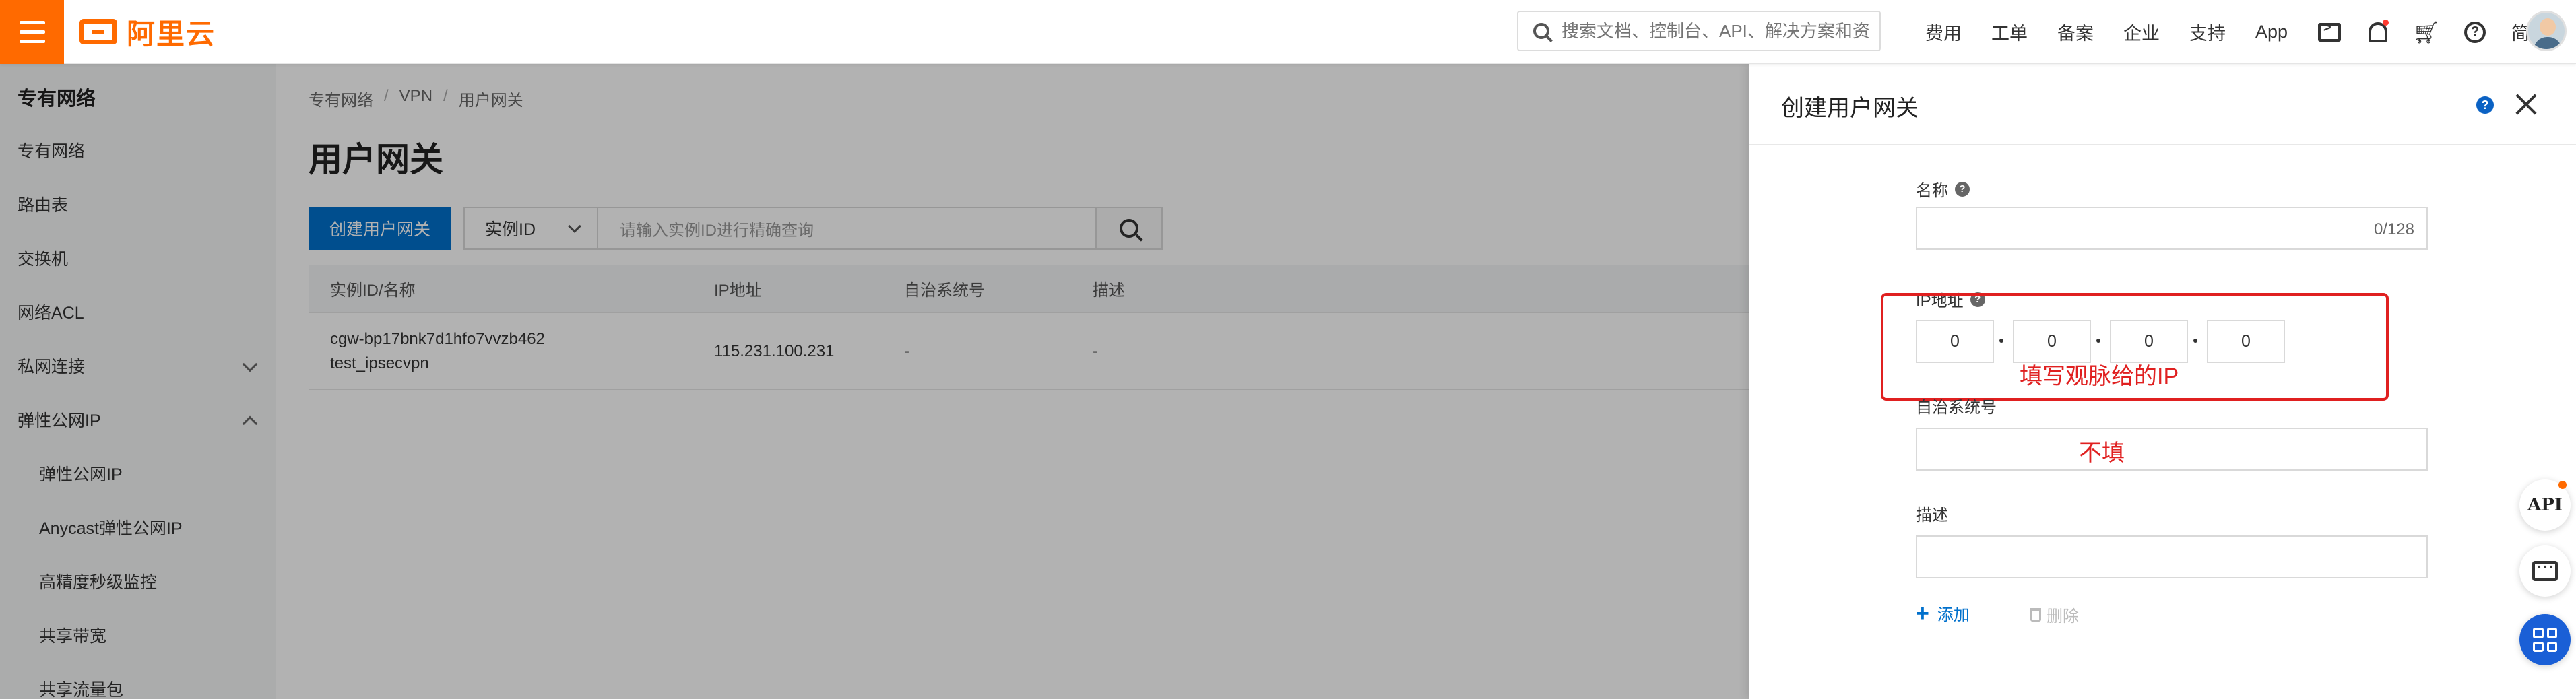 This screenshot has height=699, width=2576. I want to click on delete-button: 删除, so click(2054, 615).